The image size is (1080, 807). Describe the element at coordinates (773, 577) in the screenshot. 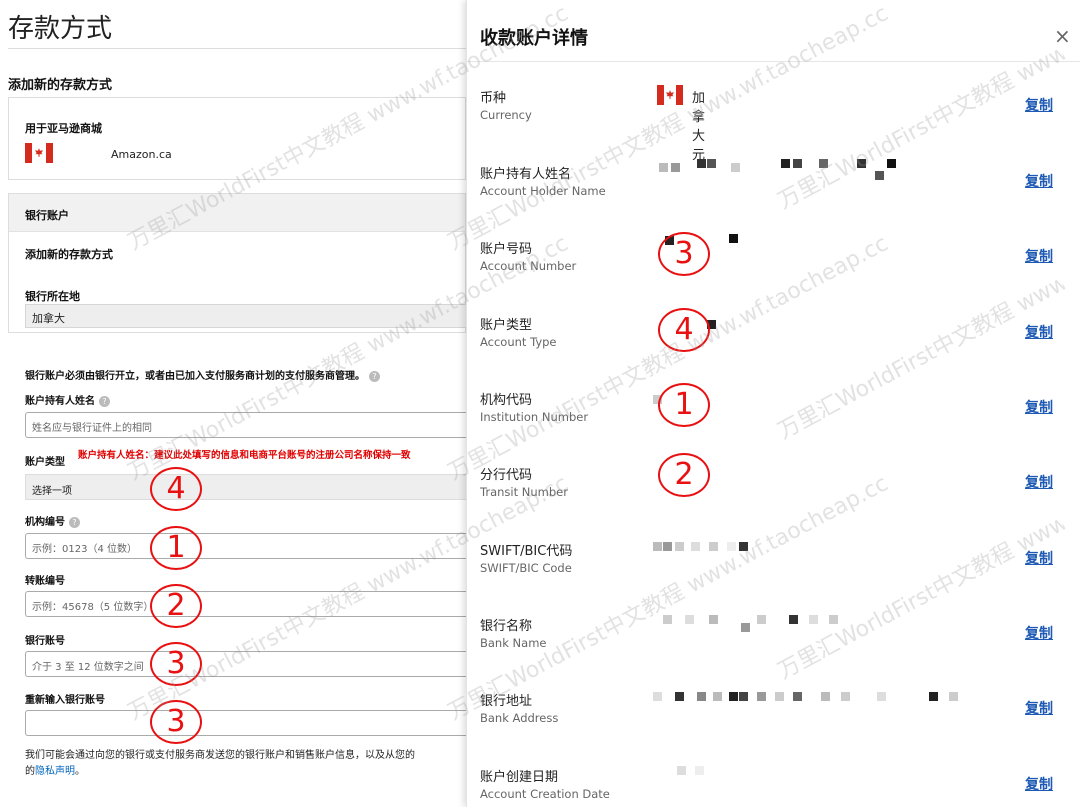

I see `detail-row-swift-bic: SWIFT/BIC代码 SWIFT/BIC Code 复制` at that location.